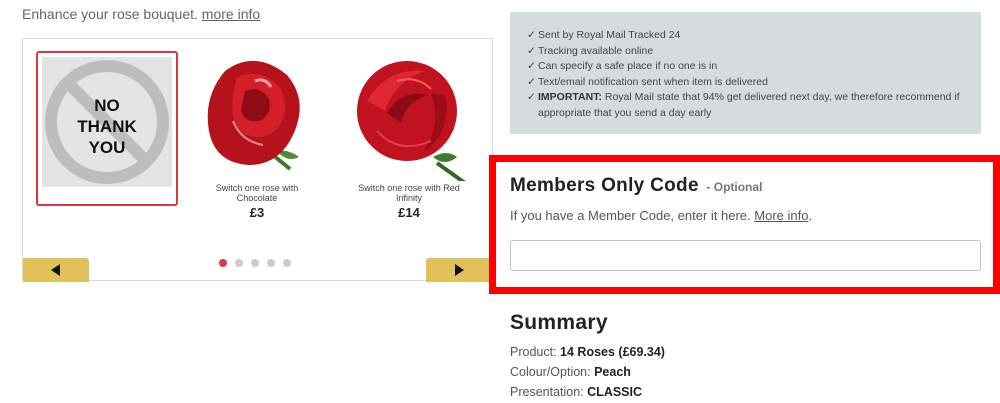 The height and width of the screenshot is (403, 1000). What do you see at coordinates (409, 212) in the screenshot?
I see `product-price: £14` at bounding box center [409, 212].